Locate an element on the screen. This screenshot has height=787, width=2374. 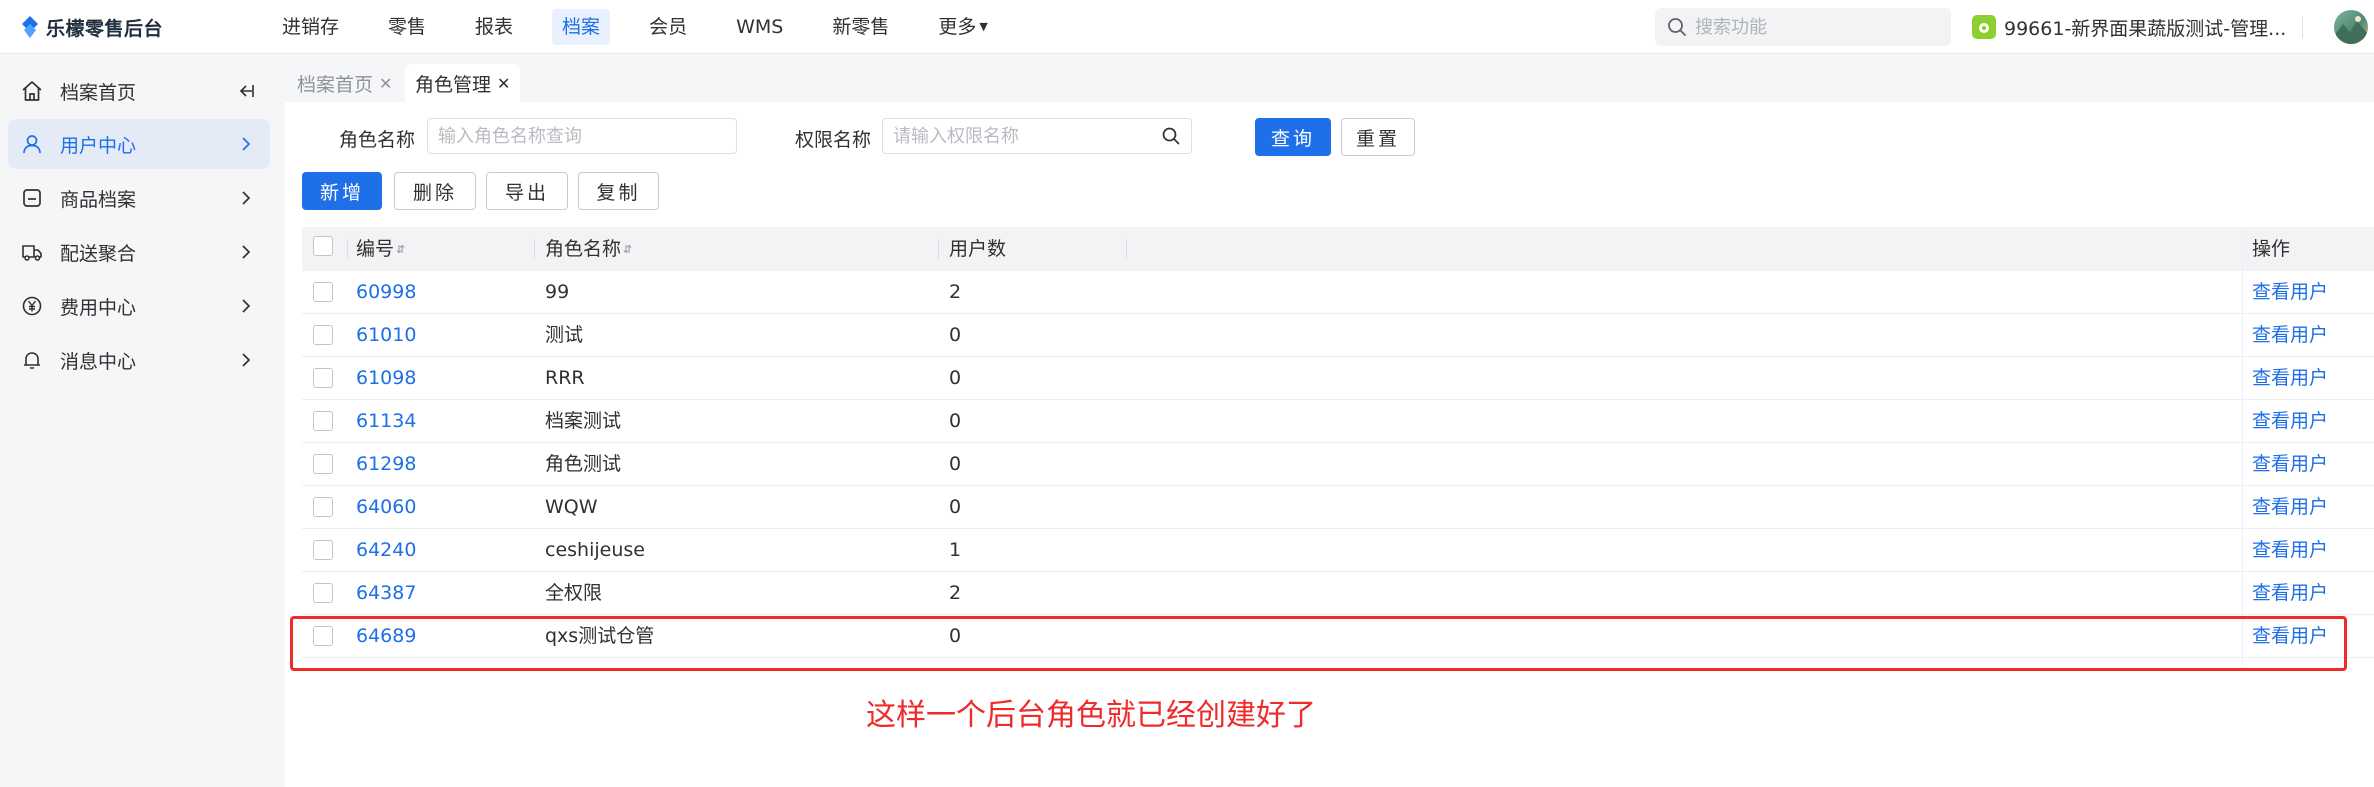
header-label: 编号 is located at coordinates (375, 249).